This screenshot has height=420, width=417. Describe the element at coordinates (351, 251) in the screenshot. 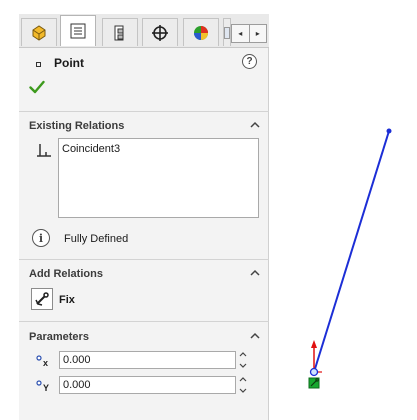

I see `sketch-line` at that location.